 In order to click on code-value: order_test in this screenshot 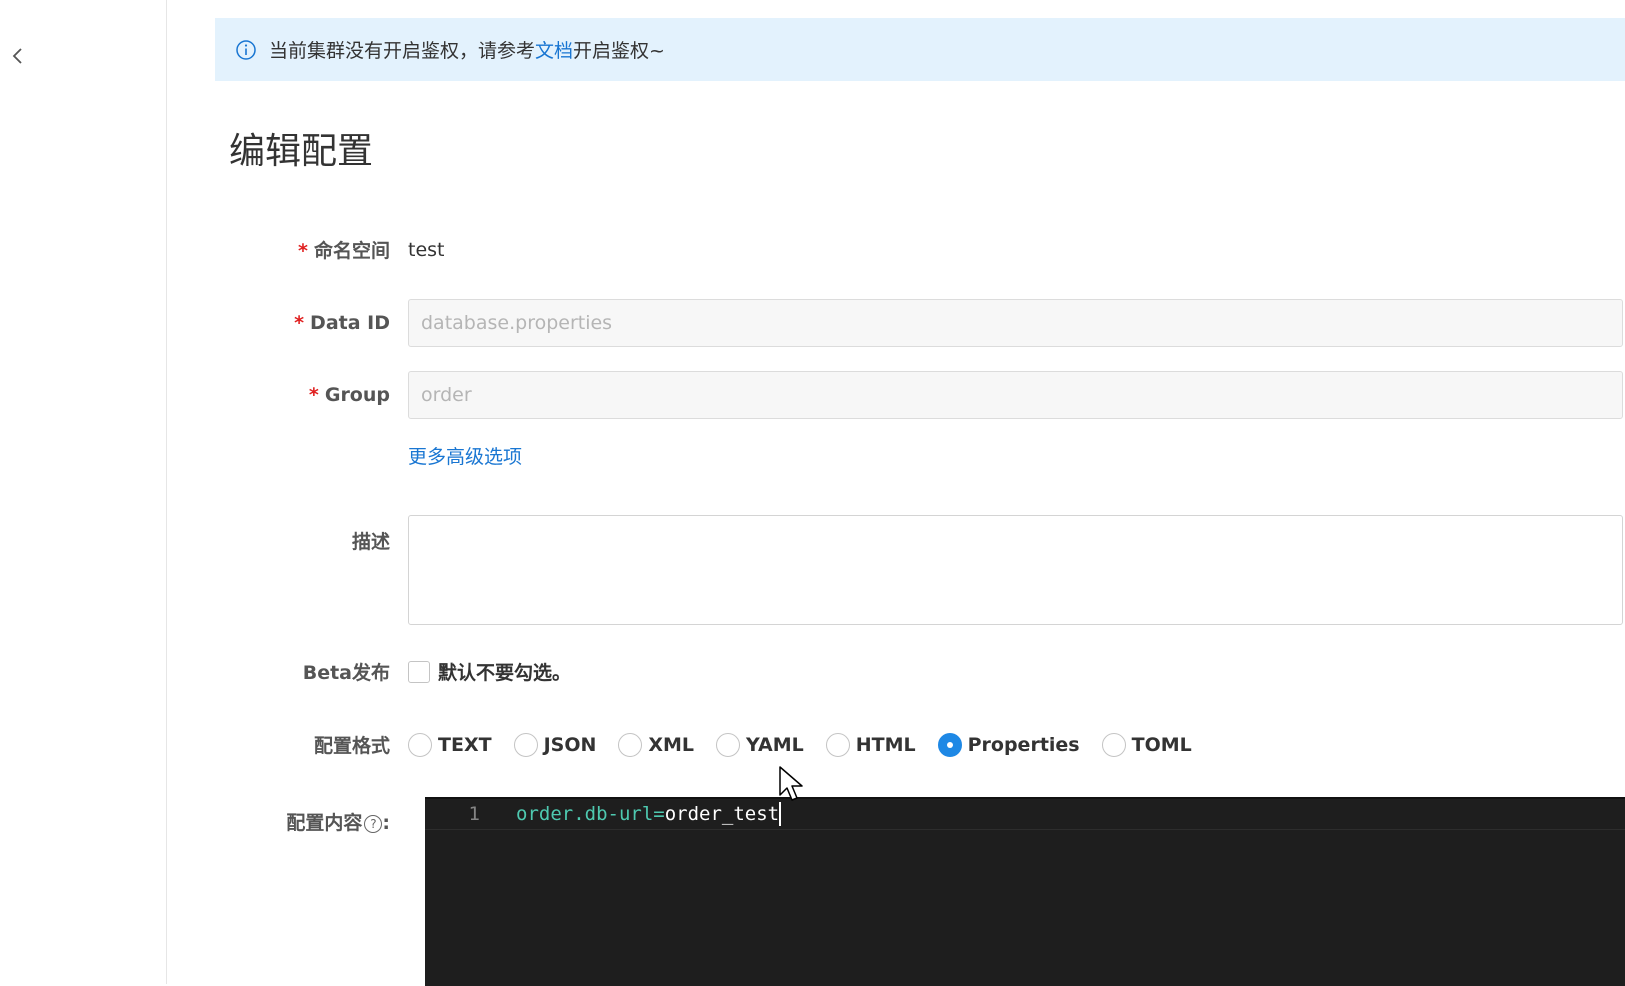, I will do `click(722, 814)`.